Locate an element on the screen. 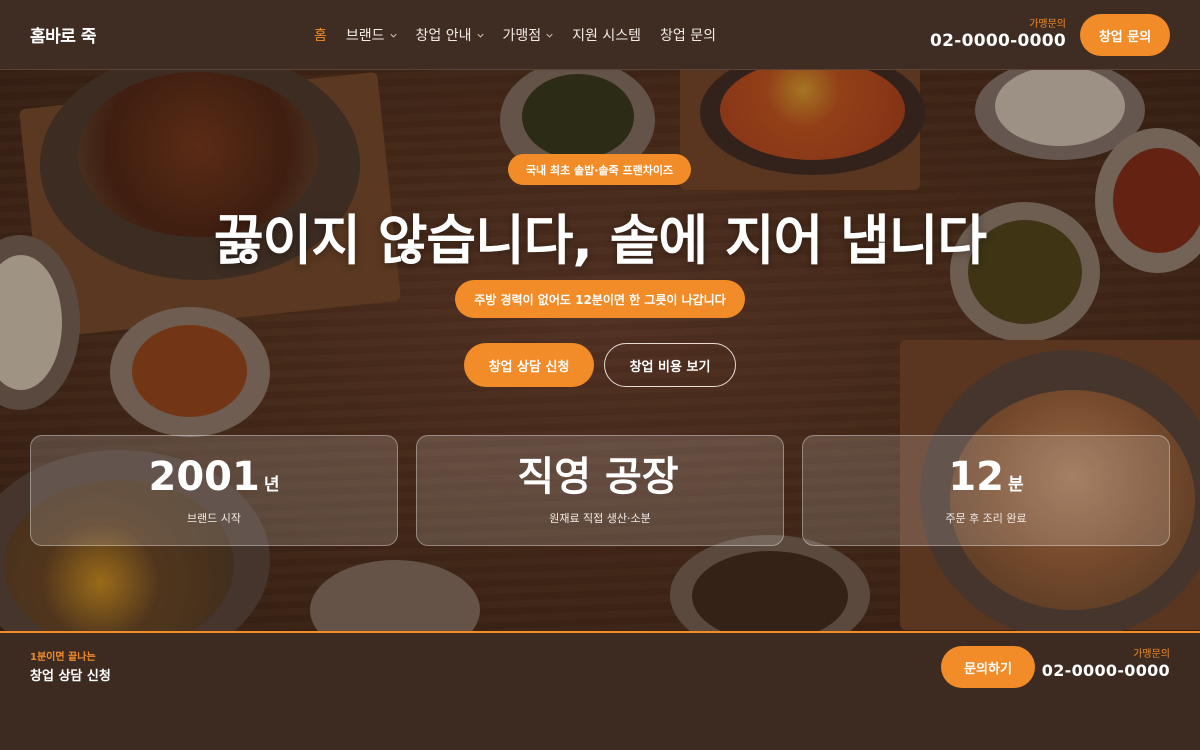  brand-logo: 홈바로 죽 is located at coordinates (63, 34).